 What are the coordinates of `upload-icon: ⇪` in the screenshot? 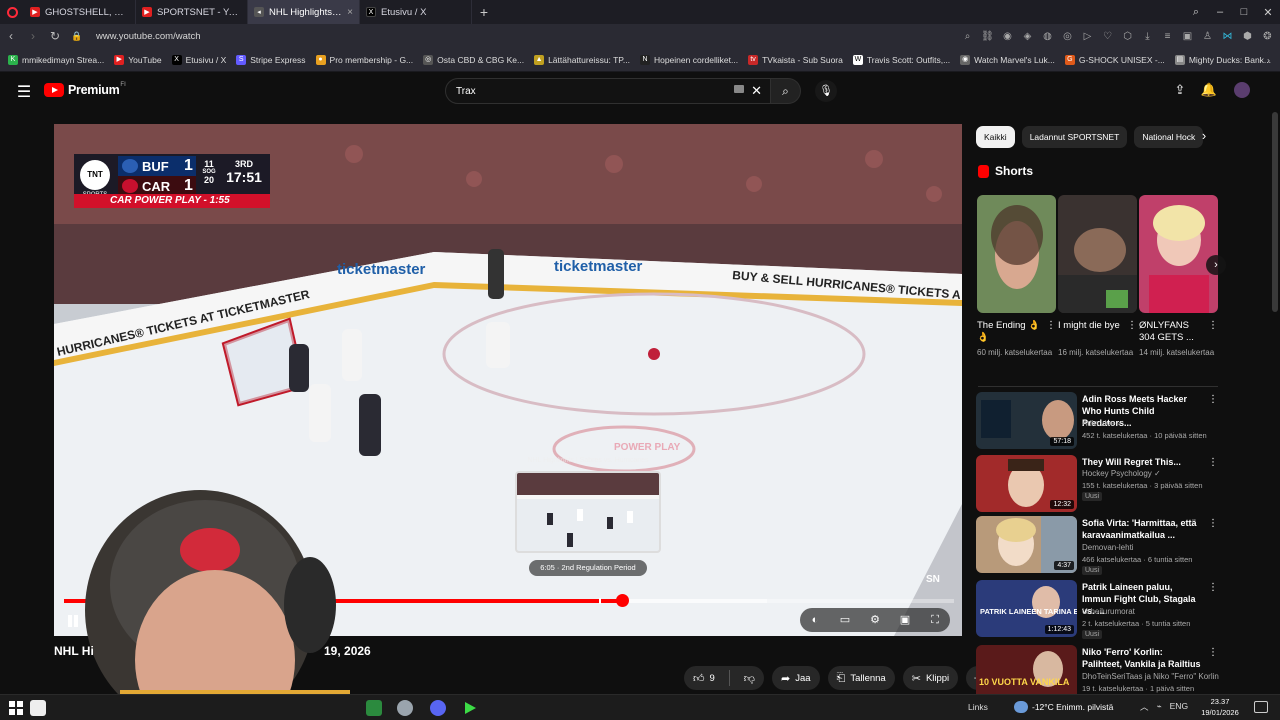 It's located at (1180, 92).